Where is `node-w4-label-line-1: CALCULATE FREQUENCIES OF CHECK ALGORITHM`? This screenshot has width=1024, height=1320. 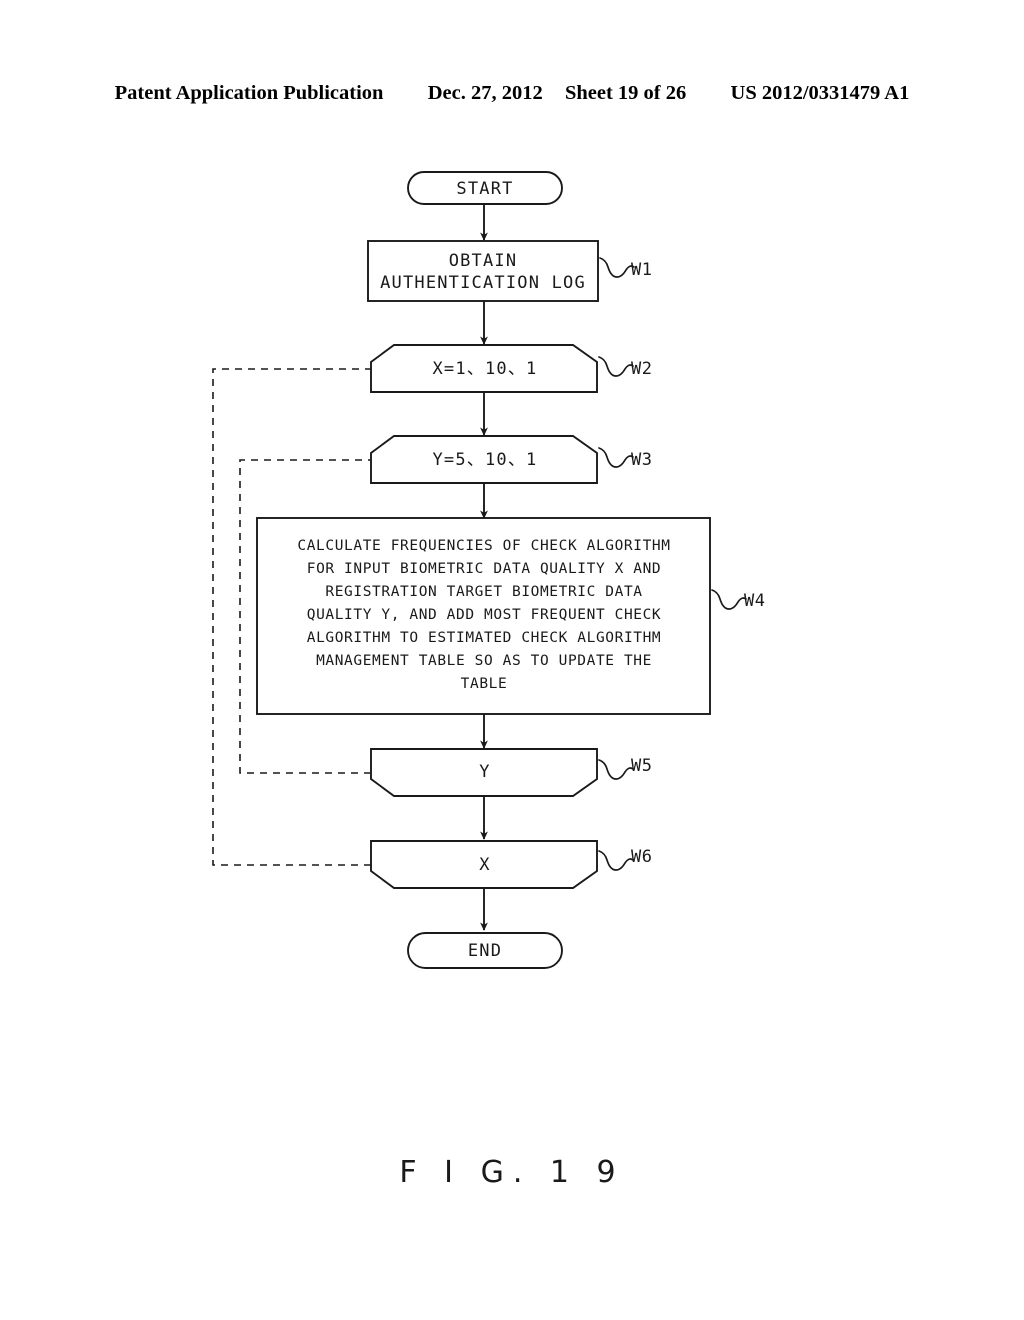
node-w4-label-line-1: CALCULATE FREQUENCIES OF CHECK ALGORITHM is located at coordinates (483, 546).